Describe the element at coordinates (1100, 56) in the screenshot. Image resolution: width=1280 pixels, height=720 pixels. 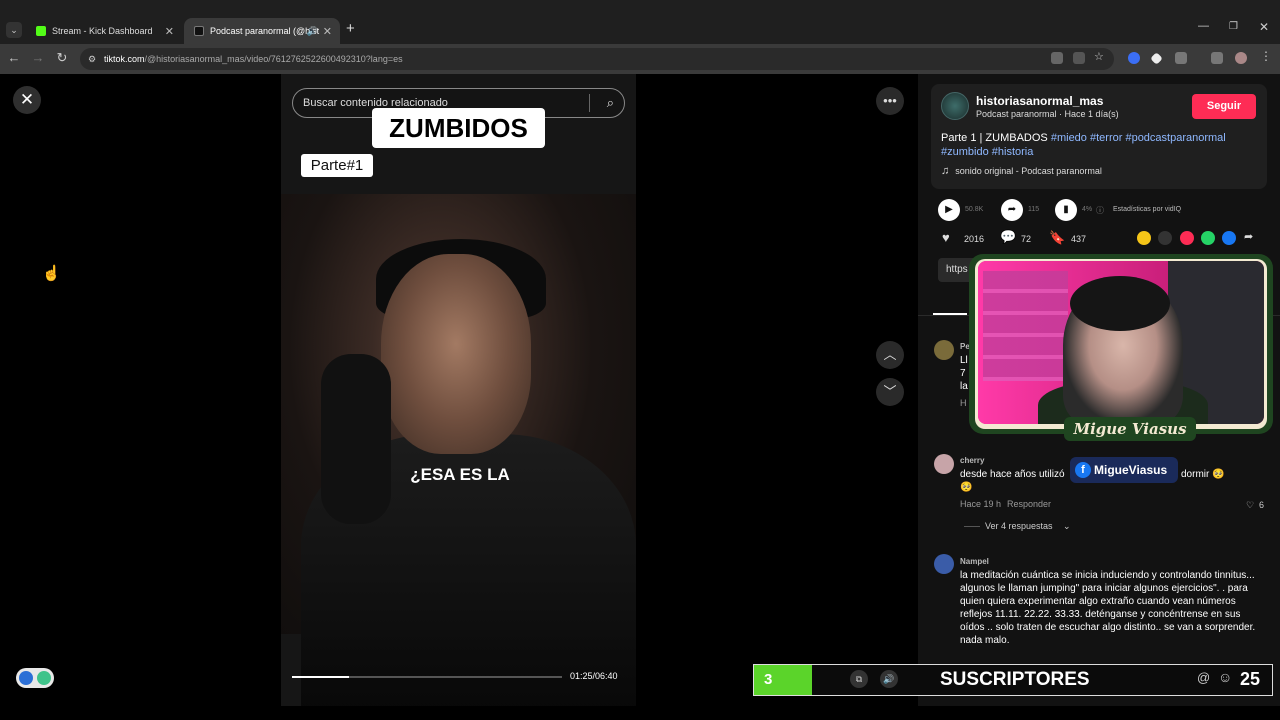
I see `bookmark-star-icon: ☆` at that location.